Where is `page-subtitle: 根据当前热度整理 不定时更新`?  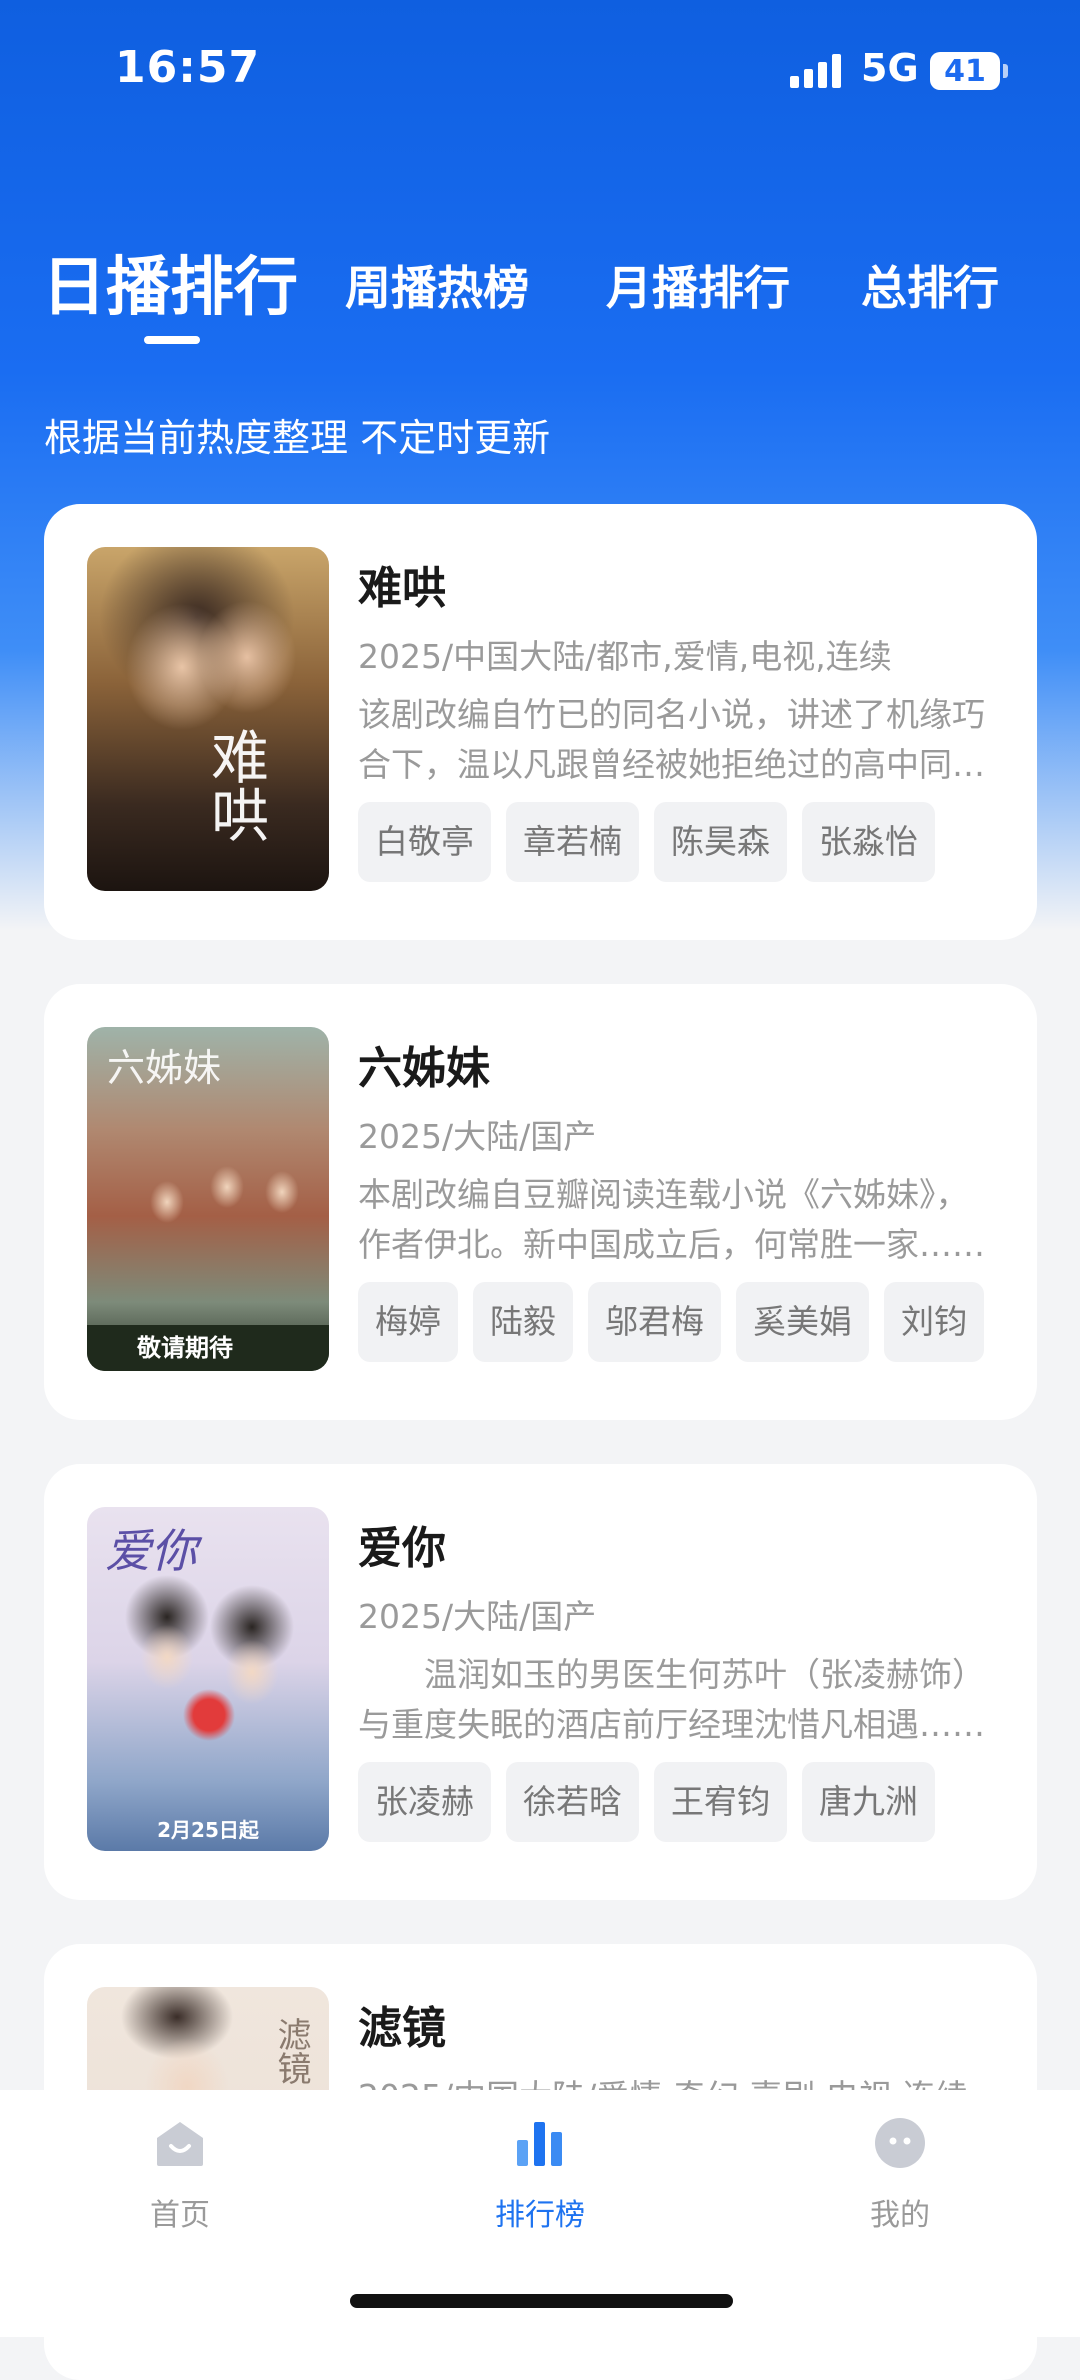
page-subtitle: 根据当前热度整理 不定时更新 is located at coordinates (297, 438).